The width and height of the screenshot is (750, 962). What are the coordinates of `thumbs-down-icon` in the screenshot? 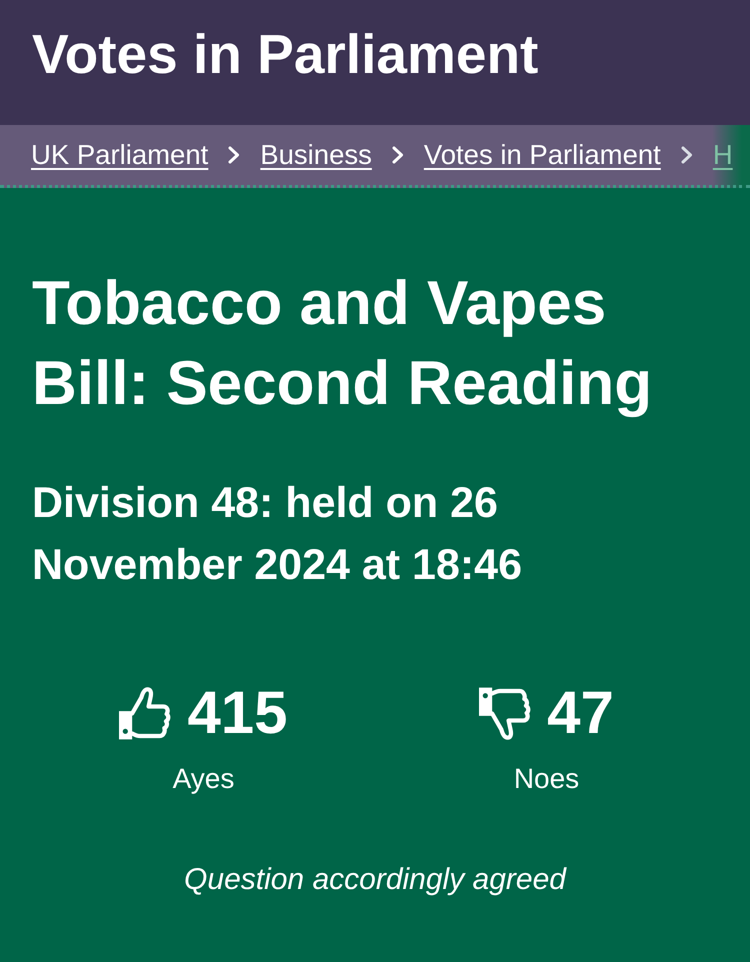 It's located at (506, 713).